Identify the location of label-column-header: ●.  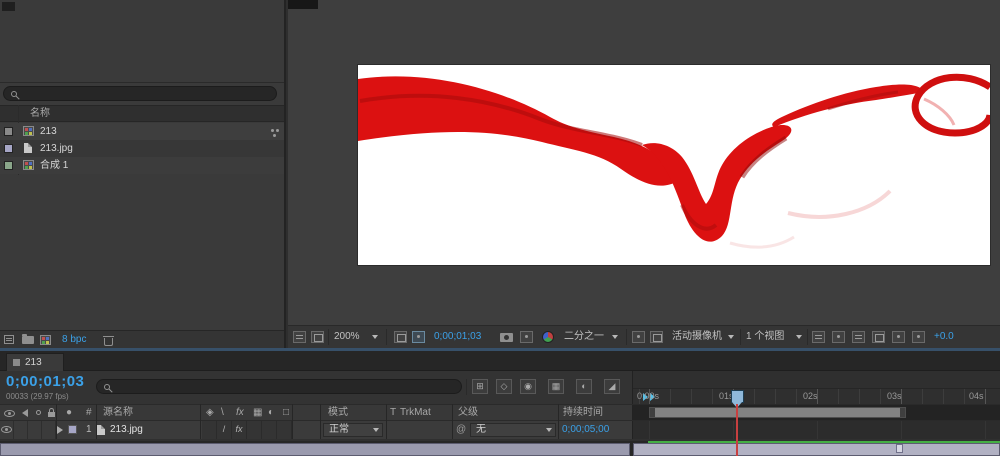
(69, 412).